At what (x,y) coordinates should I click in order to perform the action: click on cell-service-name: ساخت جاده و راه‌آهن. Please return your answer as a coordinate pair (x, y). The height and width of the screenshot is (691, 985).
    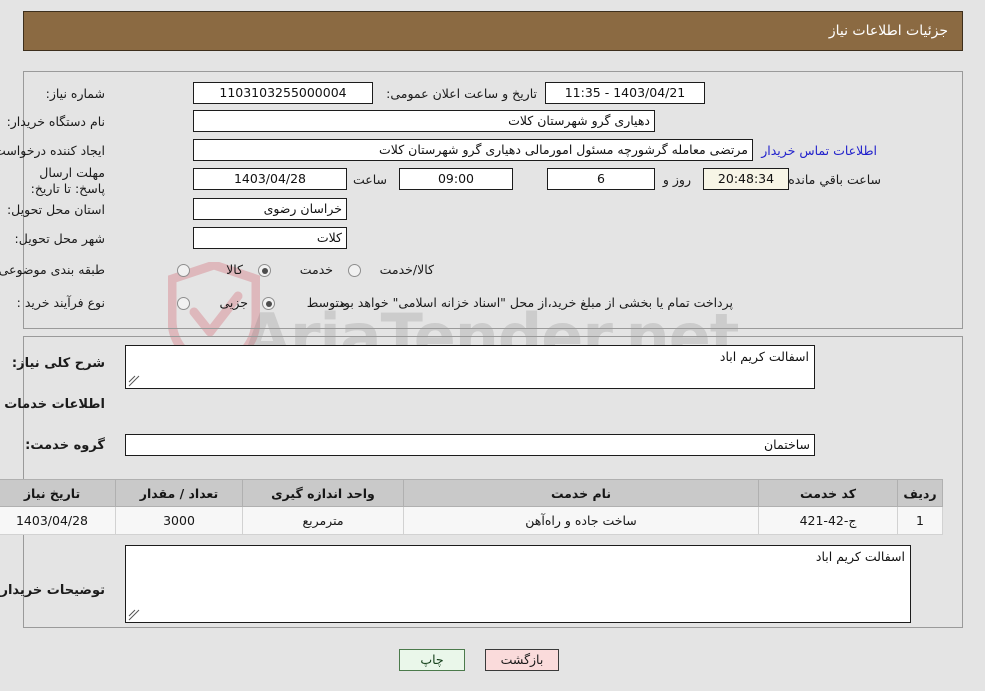
    Looking at the image, I should click on (581, 520).